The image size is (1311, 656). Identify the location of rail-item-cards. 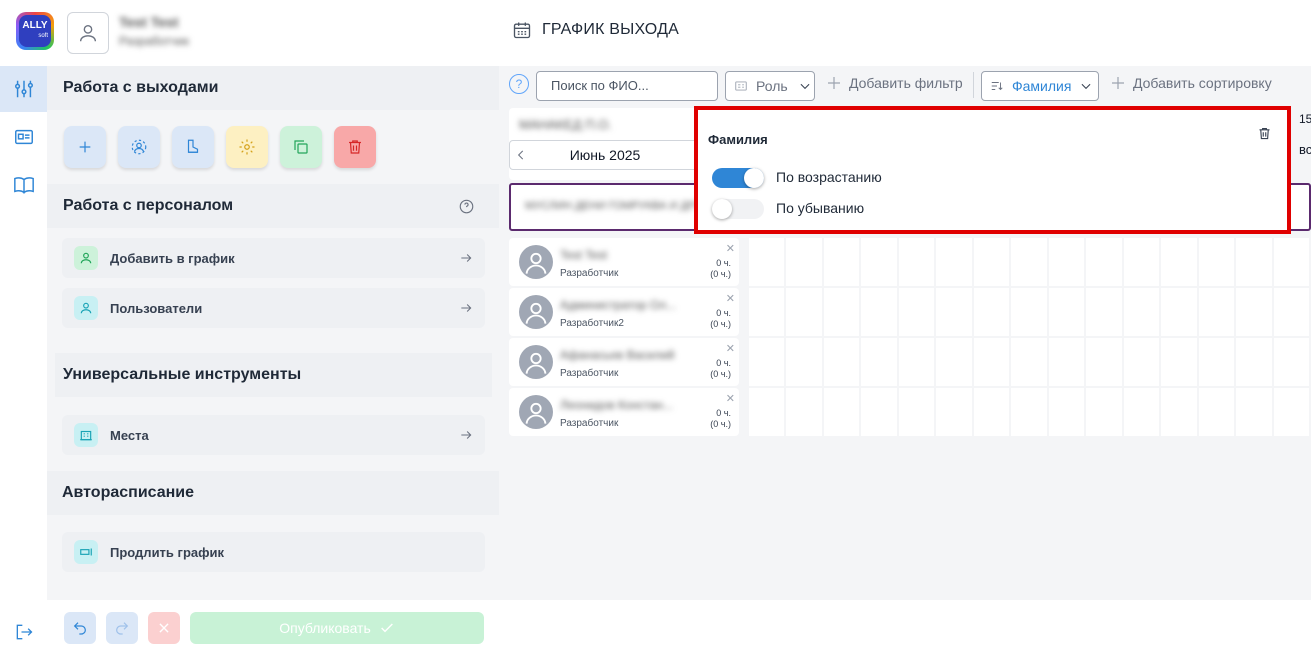
(23, 137).